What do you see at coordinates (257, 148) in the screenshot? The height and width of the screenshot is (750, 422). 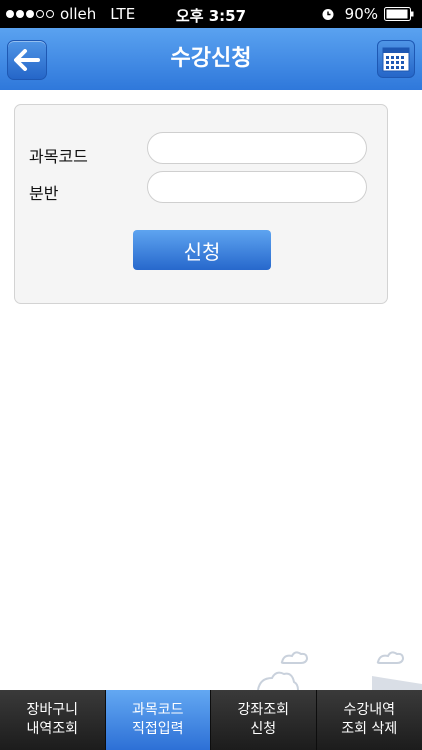 I see `course-code-input` at bounding box center [257, 148].